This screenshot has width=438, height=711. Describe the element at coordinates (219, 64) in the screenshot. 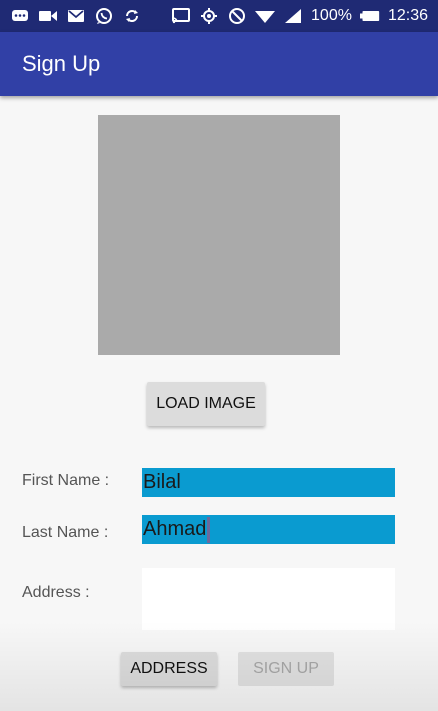

I see `app-bar: Sign Up` at that location.